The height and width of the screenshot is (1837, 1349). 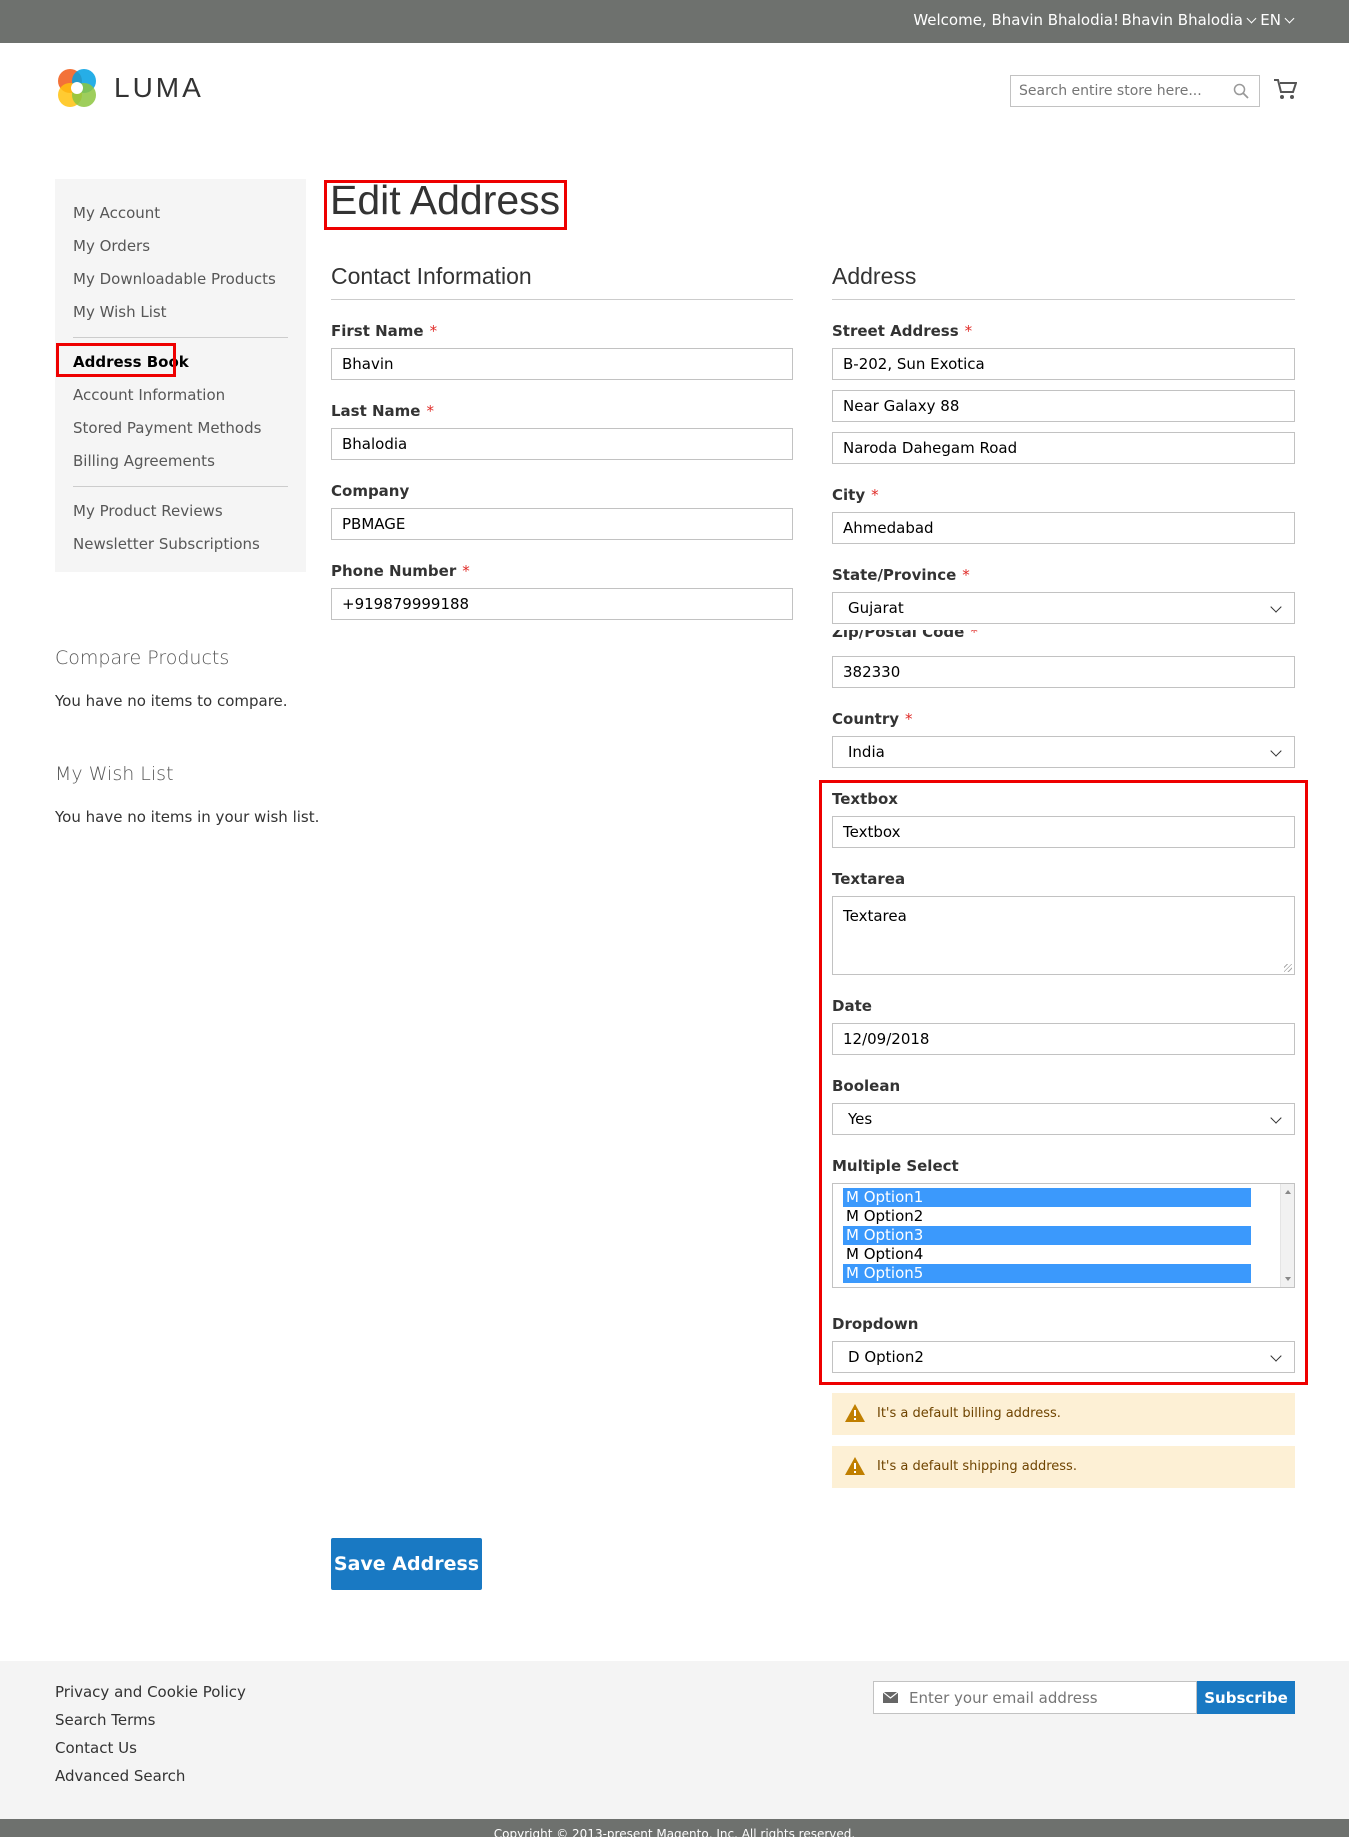 What do you see at coordinates (902, 331) in the screenshot?
I see `street-label: Street Address *` at bounding box center [902, 331].